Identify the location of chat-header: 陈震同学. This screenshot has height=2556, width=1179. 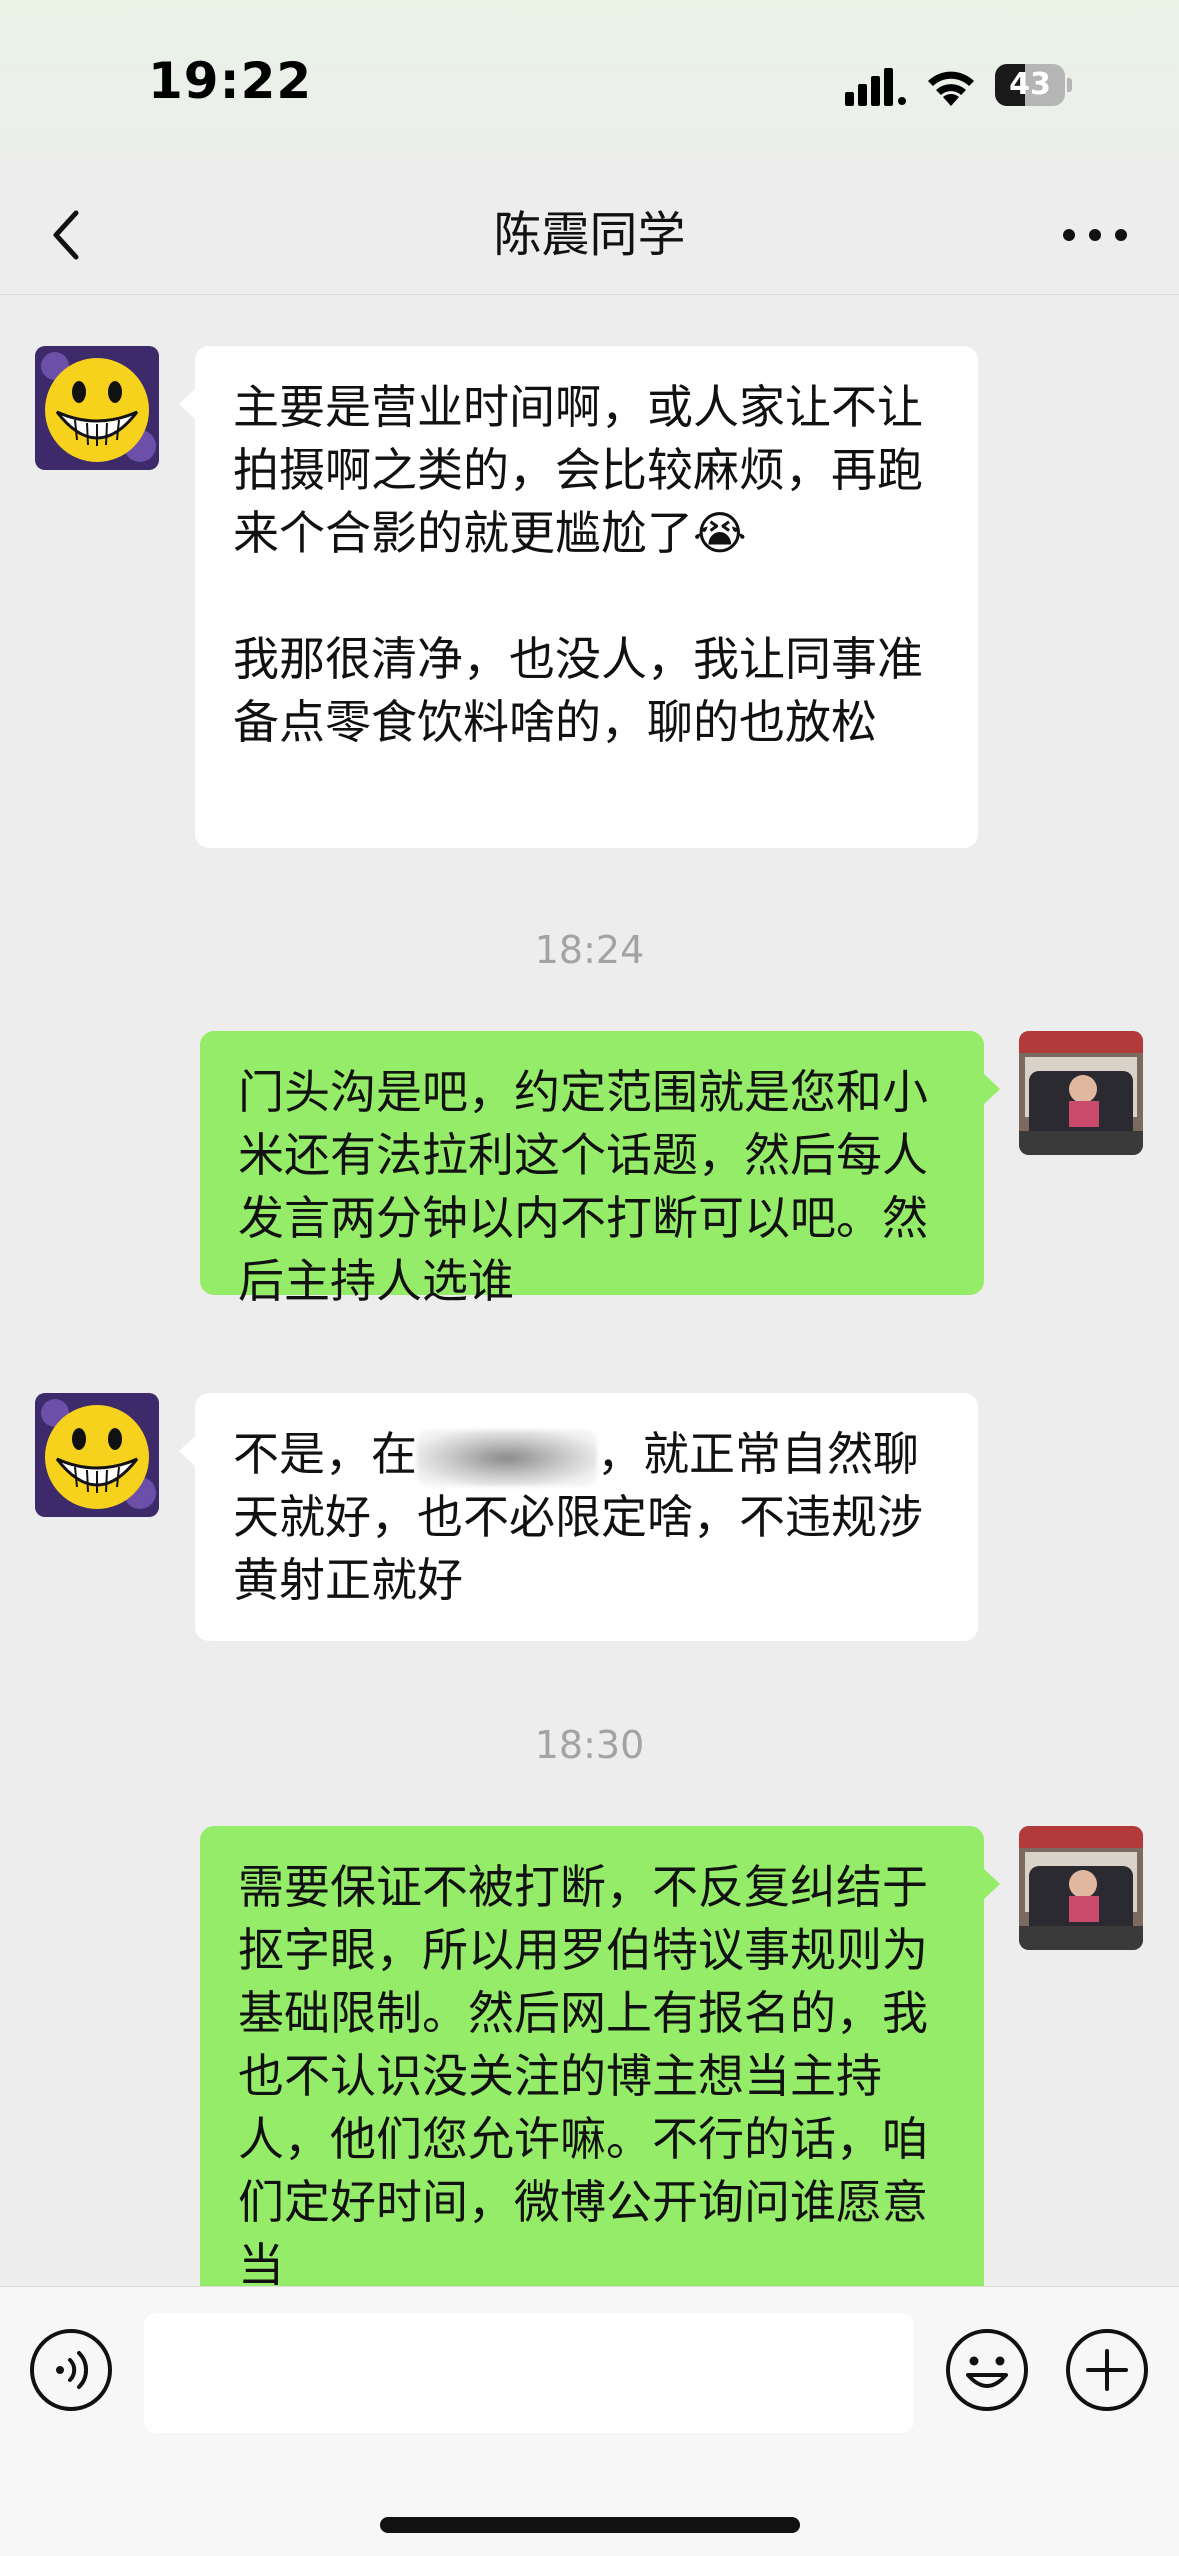
(589, 235).